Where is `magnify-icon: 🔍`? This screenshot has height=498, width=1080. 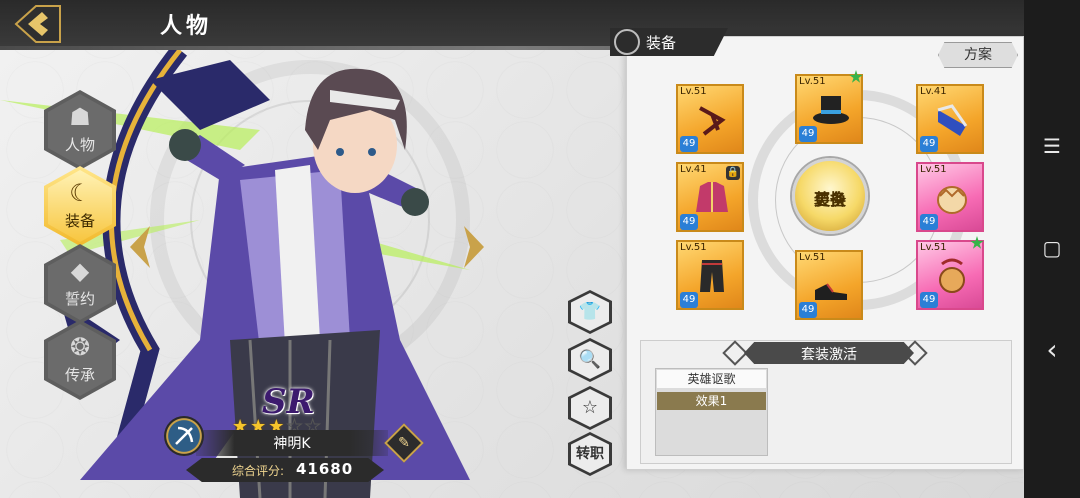
magnify-icon: 🔍 is located at coordinates (590, 359).